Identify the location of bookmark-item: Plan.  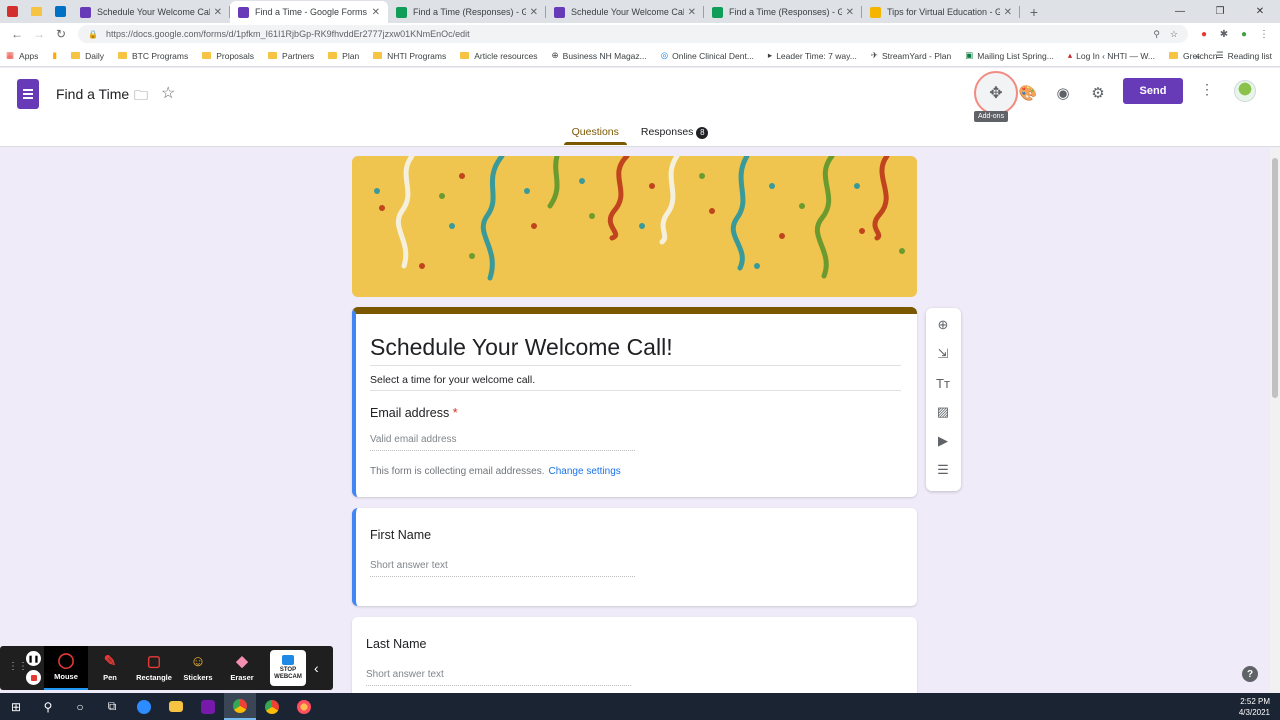
(343, 56).